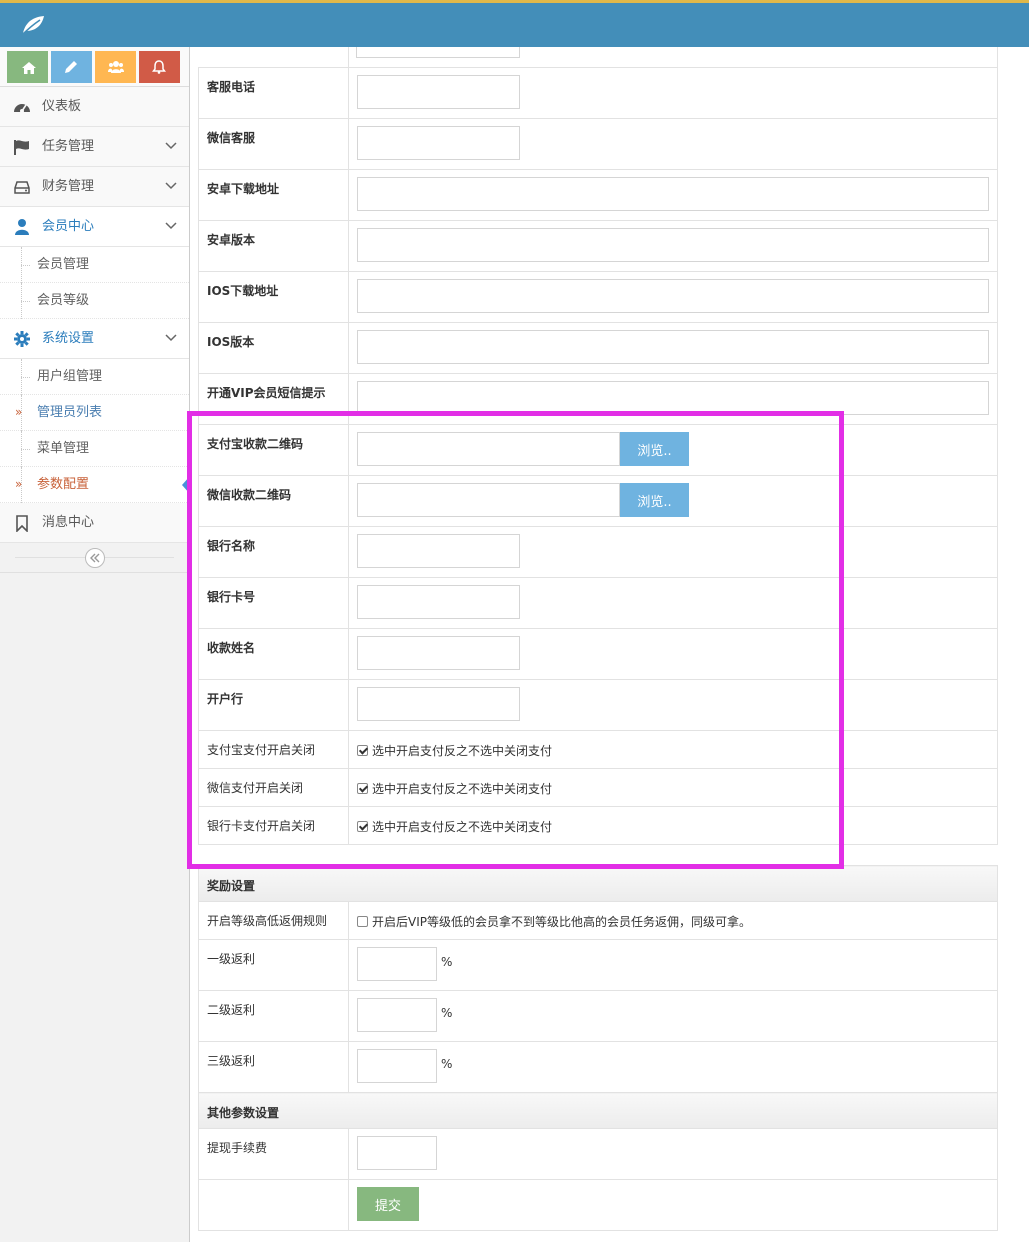 The width and height of the screenshot is (1029, 1242). Describe the element at coordinates (63, 300) in the screenshot. I see `sidebar-item-label: 会员等级` at that location.